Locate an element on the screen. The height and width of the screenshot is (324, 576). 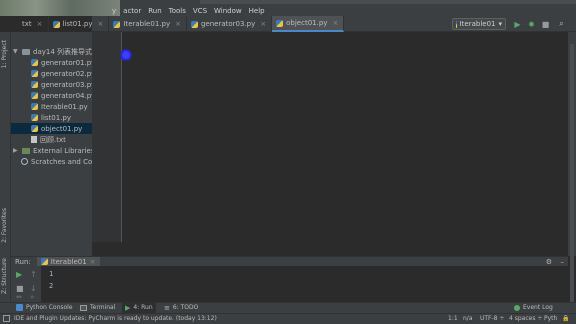
gear-icon: ⚙ is located at coordinates (549, 262).